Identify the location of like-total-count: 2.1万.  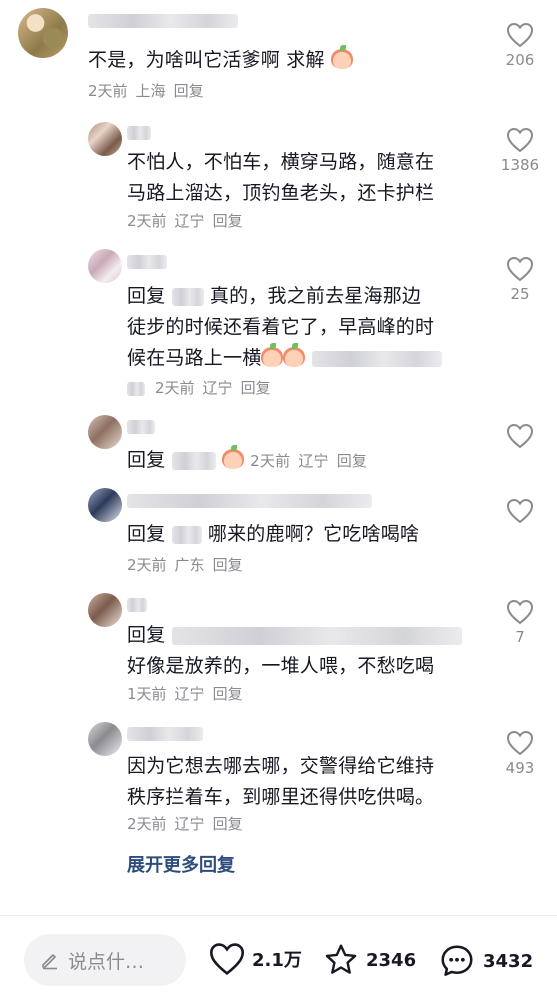
(277, 960).